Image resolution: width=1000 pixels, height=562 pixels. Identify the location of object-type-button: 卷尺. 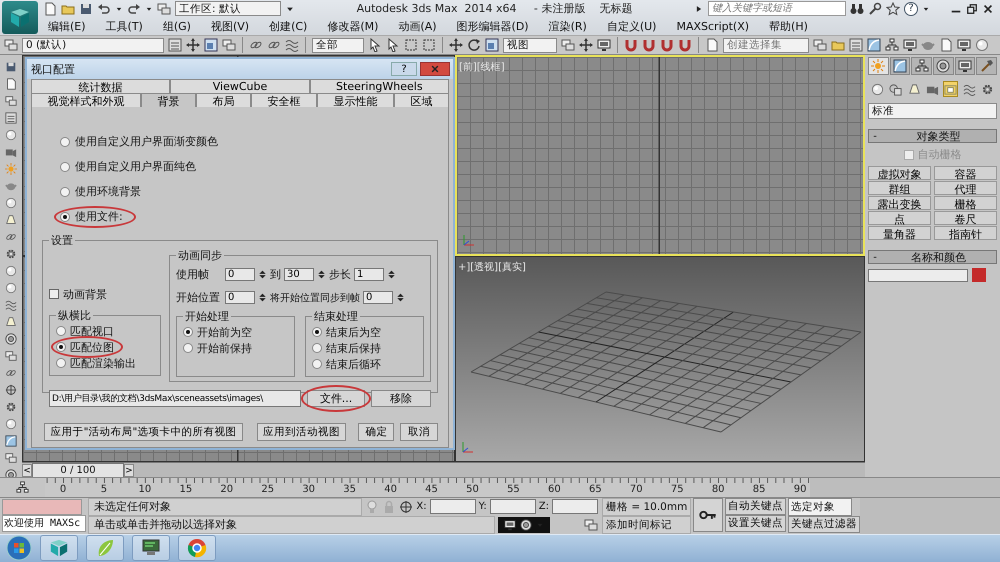
(965, 218).